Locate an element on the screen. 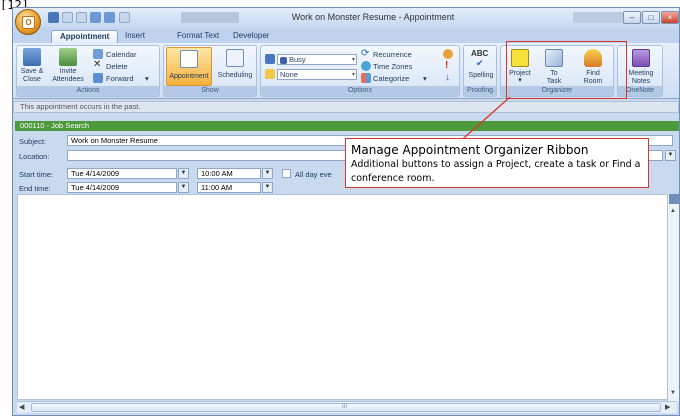  group-show: Appointment Scheduling Show is located at coordinates (210, 71).